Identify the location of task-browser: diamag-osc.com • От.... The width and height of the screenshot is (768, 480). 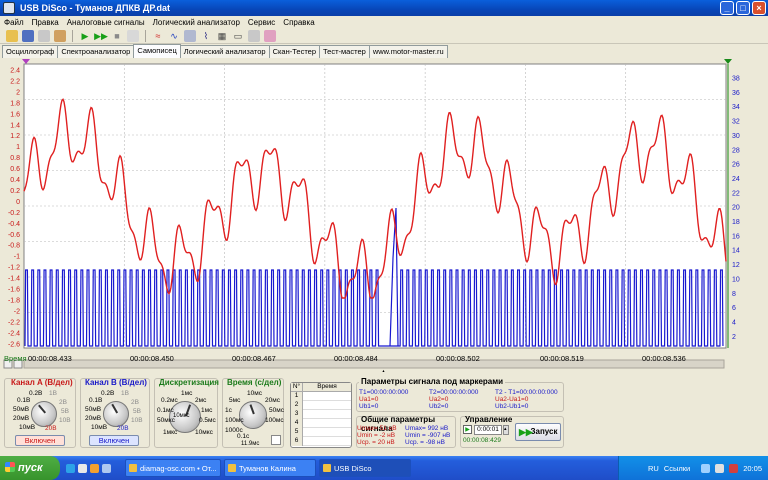
(173, 468).